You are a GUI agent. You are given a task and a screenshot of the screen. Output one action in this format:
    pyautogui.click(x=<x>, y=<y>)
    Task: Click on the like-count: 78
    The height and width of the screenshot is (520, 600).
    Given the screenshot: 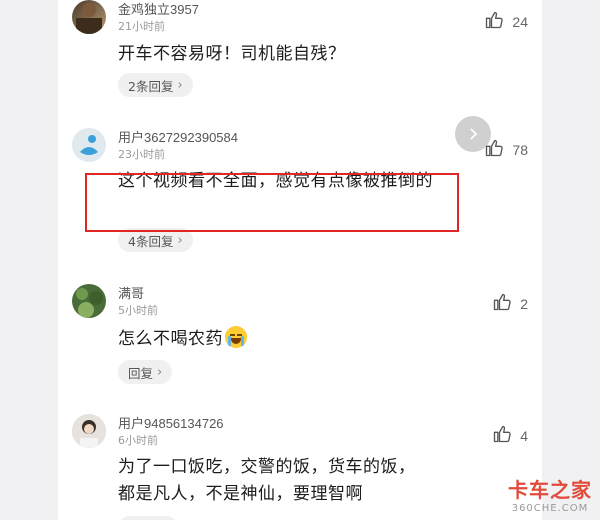 What is the action you would take?
    pyautogui.click(x=520, y=150)
    